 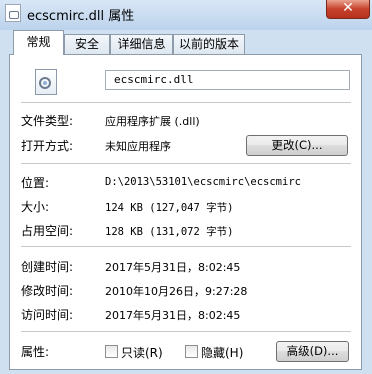 I want to click on modified-label: 修改时间:, so click(x=47, y=291).